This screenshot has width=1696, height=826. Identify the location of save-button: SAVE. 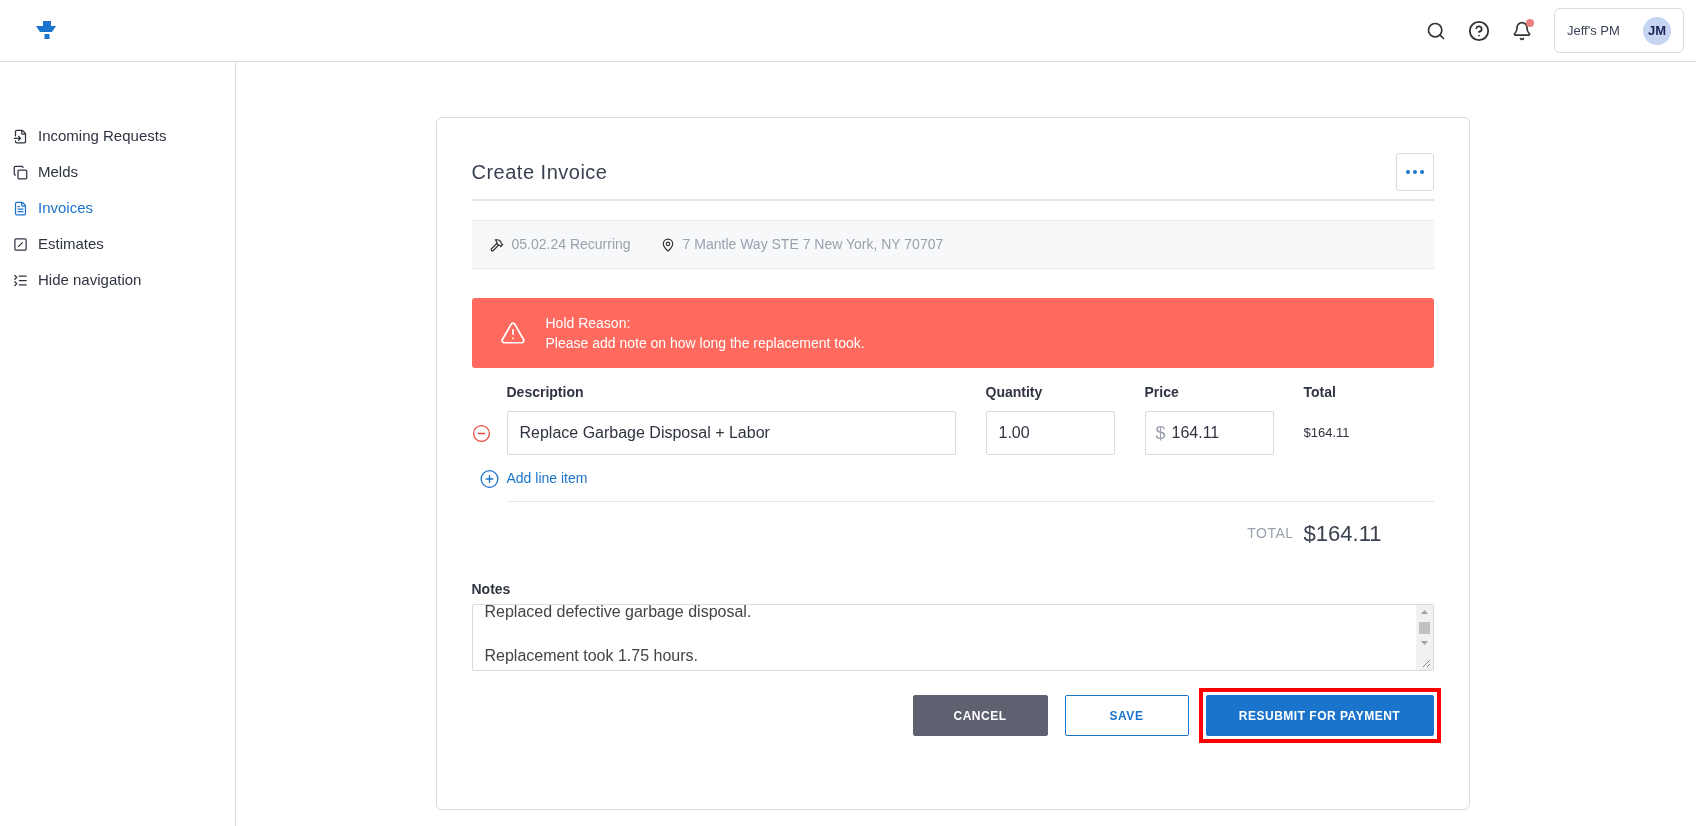
(1126, 715).